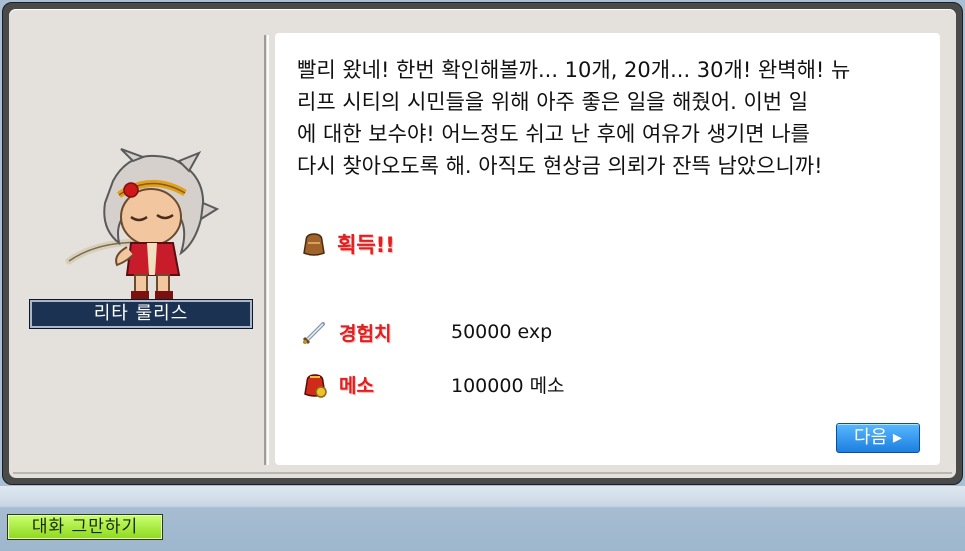 This screenshot has width=965, height=551. I want to click on panel-divider, so click(266, 250).